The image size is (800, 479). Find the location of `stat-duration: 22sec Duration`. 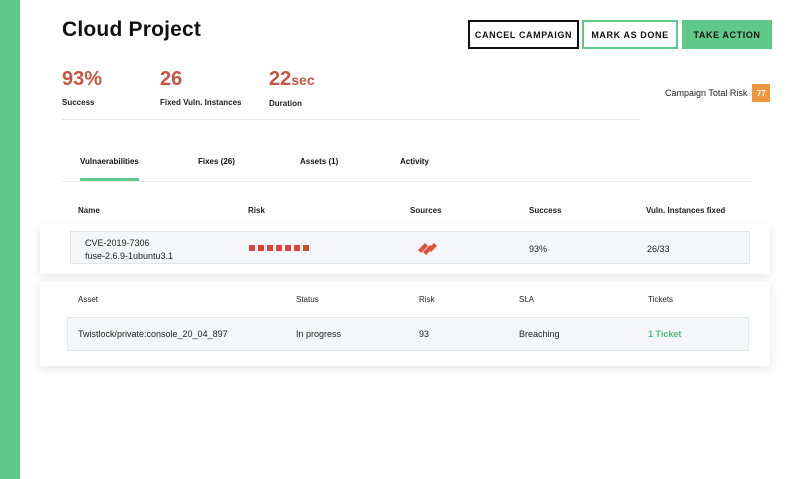

stat-duration: 22sec Duration is located at coordinates (292, 87).